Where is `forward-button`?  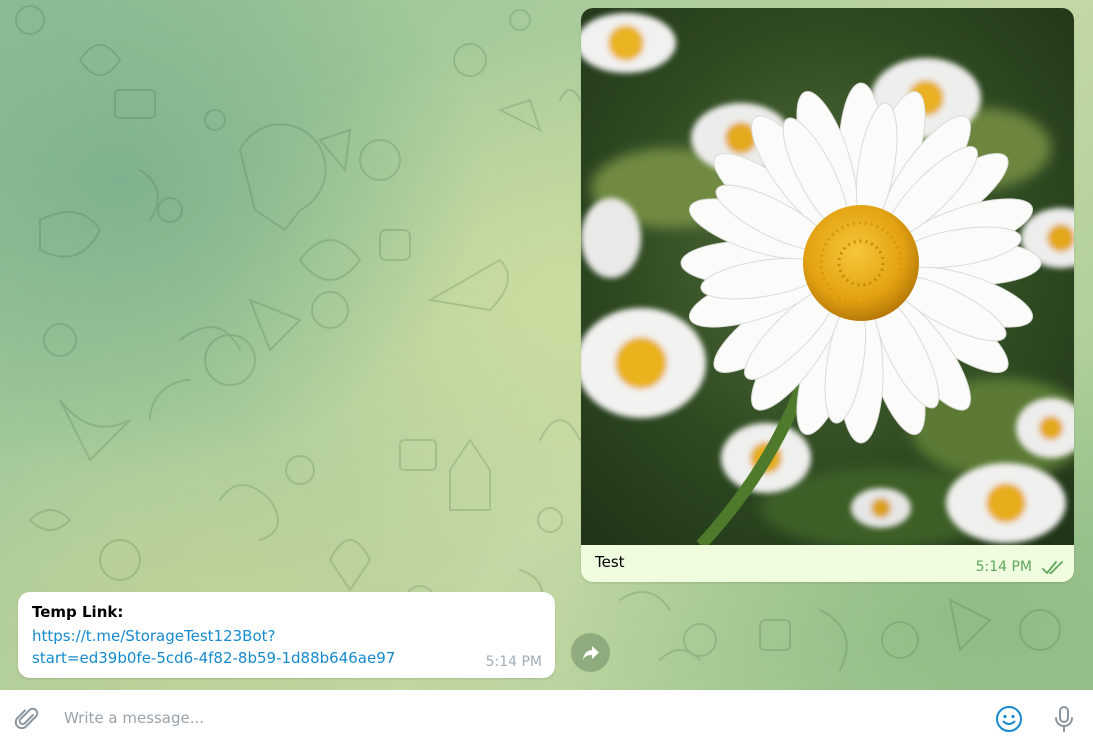 forward-button is located at coordinates (590, 652).